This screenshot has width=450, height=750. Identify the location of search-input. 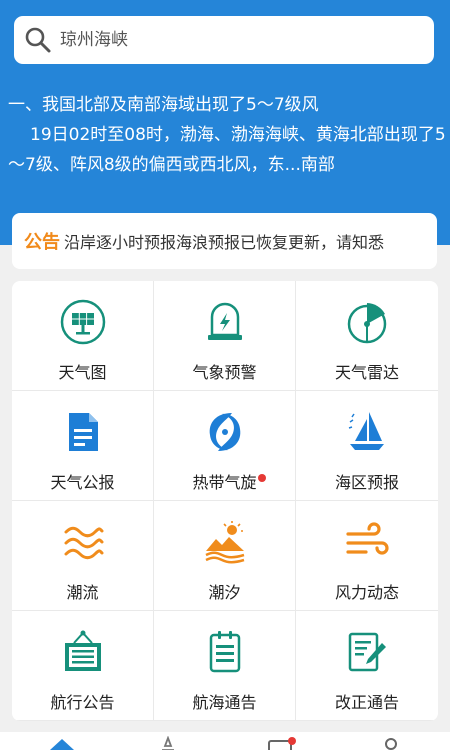
(230, 40).